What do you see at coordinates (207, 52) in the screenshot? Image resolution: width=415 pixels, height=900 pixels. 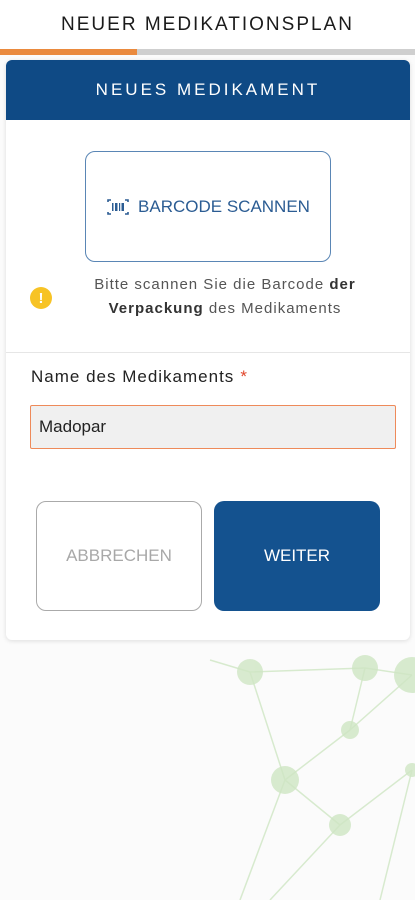 I see `progress-bar` at bounding box center [207, 52].